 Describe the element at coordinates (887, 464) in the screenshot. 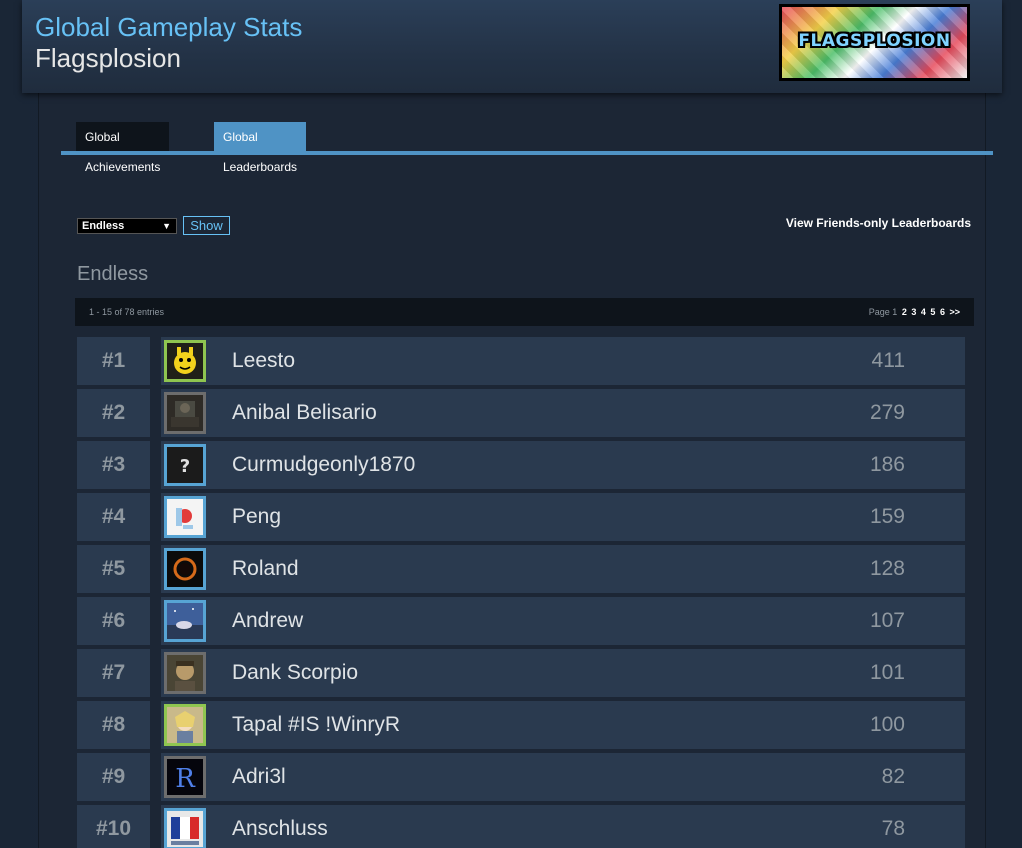

I see `player-score: 186` at that location.